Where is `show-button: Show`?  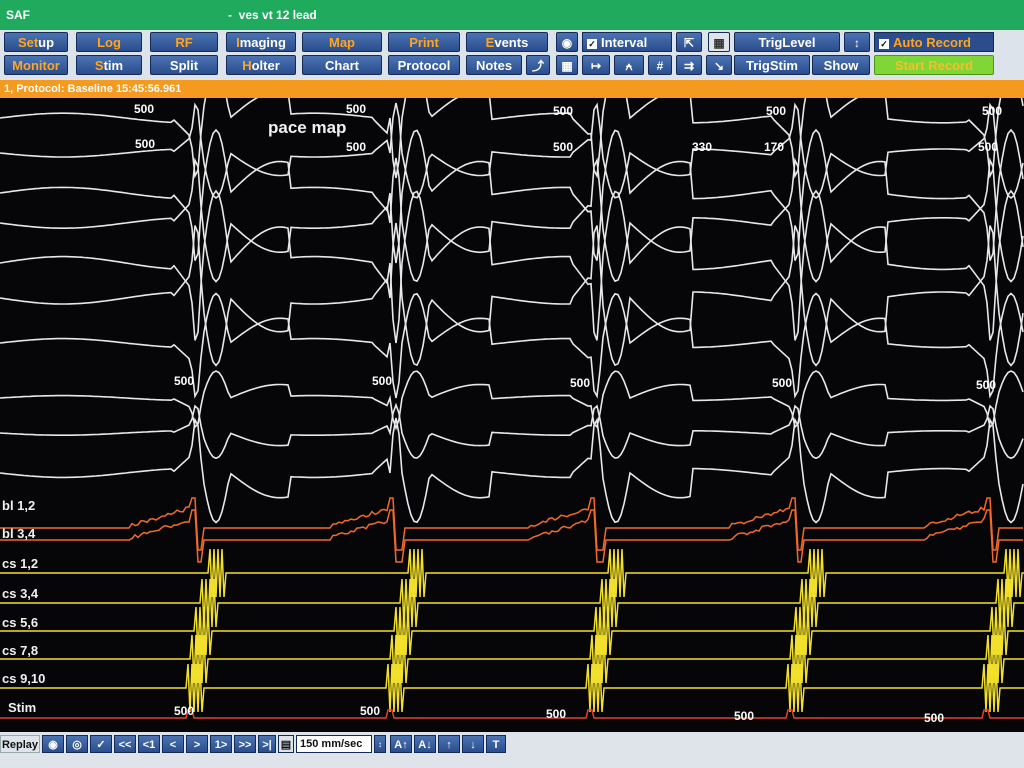 show-button: Show is located at coordinates (841, 65).